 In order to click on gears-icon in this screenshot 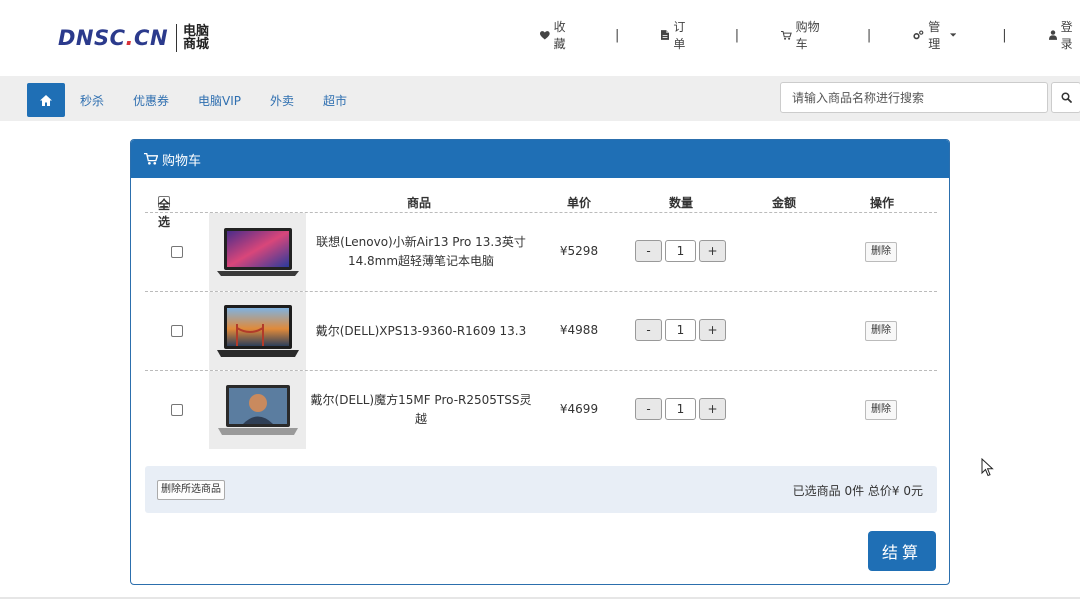, I will do `click(918, 35)`.